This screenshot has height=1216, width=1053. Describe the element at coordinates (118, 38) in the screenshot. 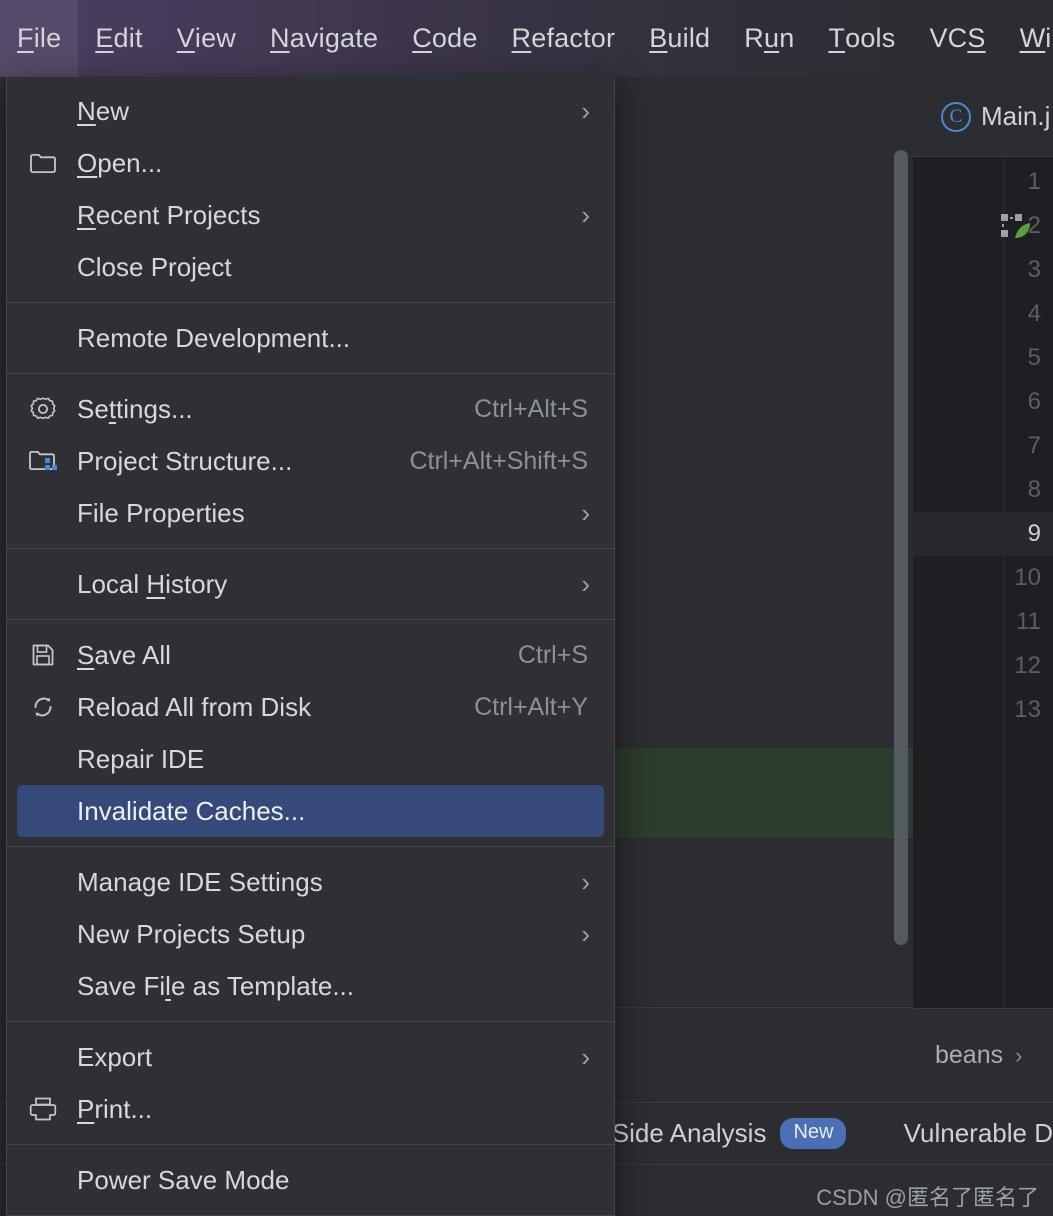

I see `menubar-item-edit: Edit` at that location.